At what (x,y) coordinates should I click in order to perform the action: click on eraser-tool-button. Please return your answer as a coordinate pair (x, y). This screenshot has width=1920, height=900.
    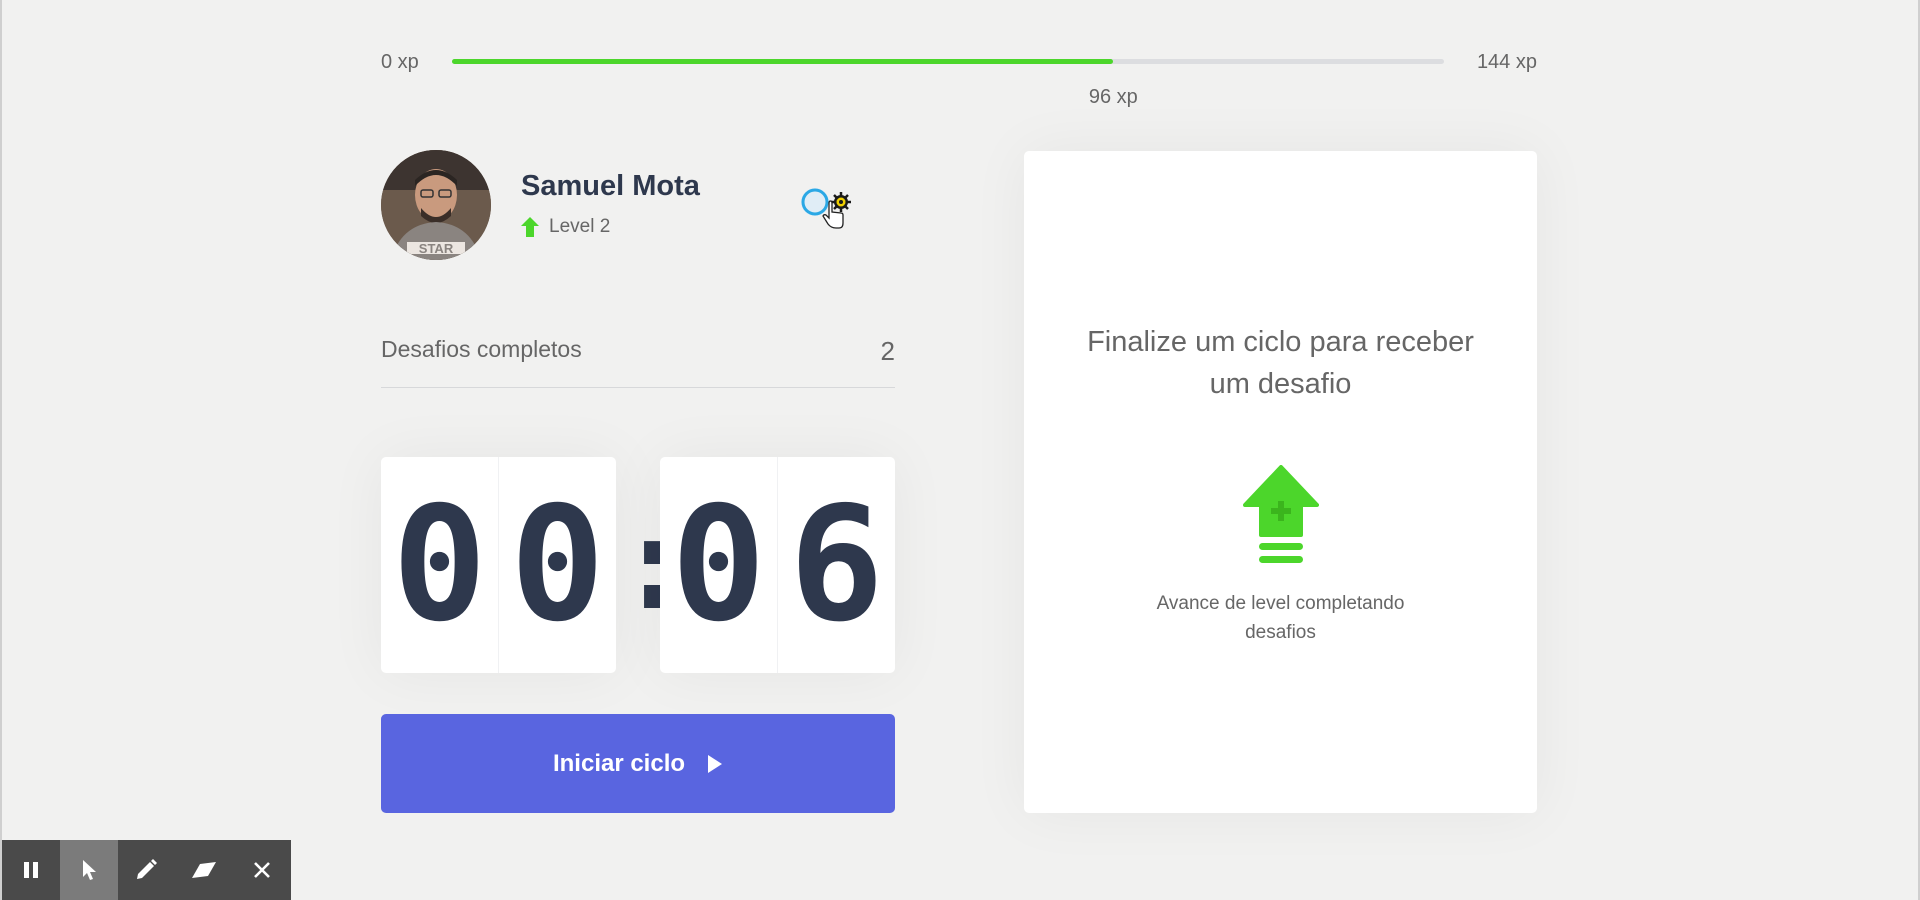
    Looking at the image, I should click on (204, 870).